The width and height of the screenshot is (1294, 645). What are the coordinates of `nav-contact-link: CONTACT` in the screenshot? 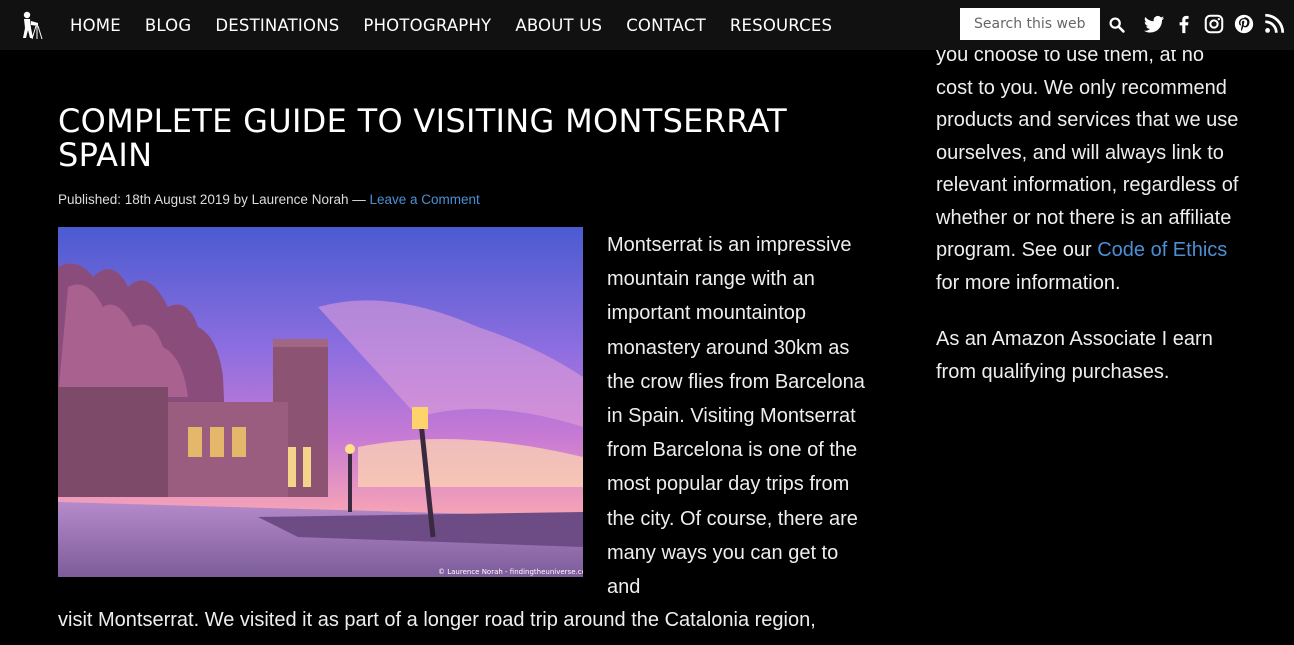 It's located at (666, 25).